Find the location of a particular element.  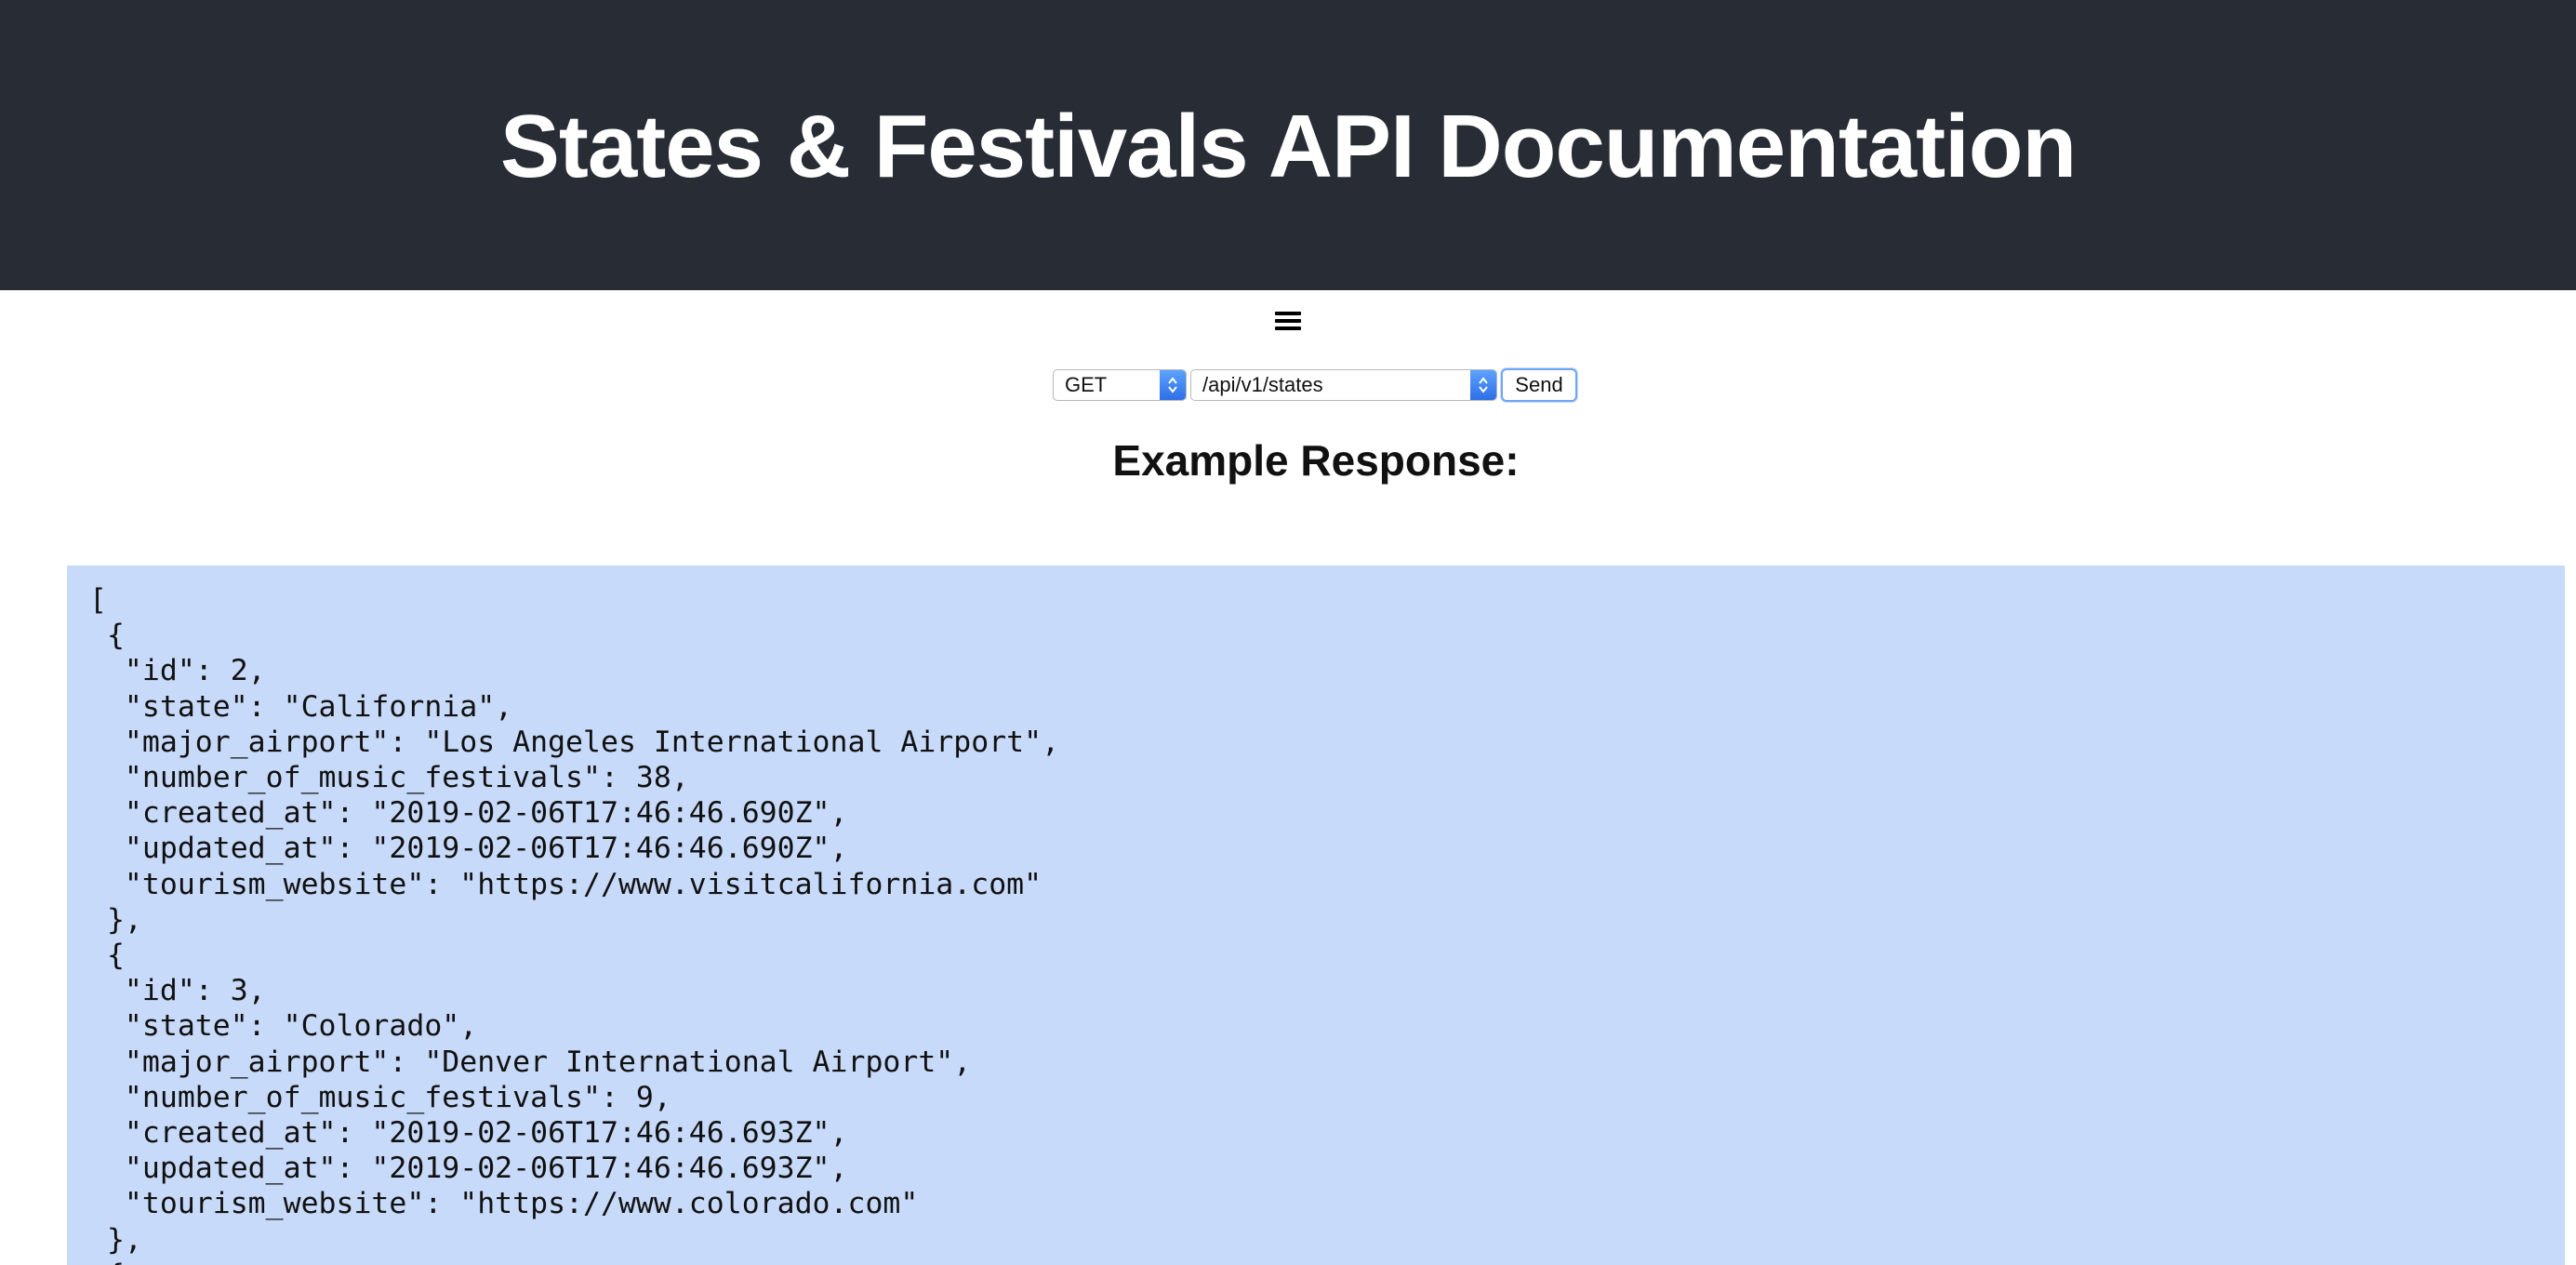

endpoint-select-value: /api/v1/states is located at coordinates (1262, 384).